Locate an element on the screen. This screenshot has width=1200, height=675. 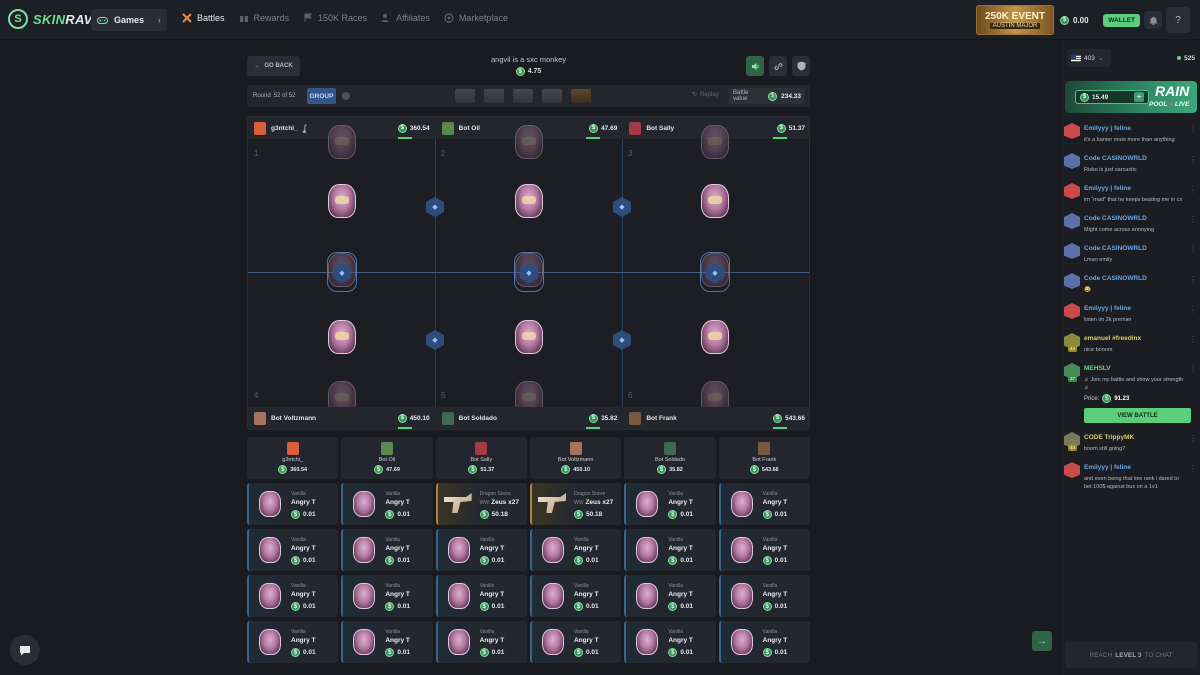
event-banner: 250K EVENT AUSTIN MAJOR is located at coordinates (1015, 20).